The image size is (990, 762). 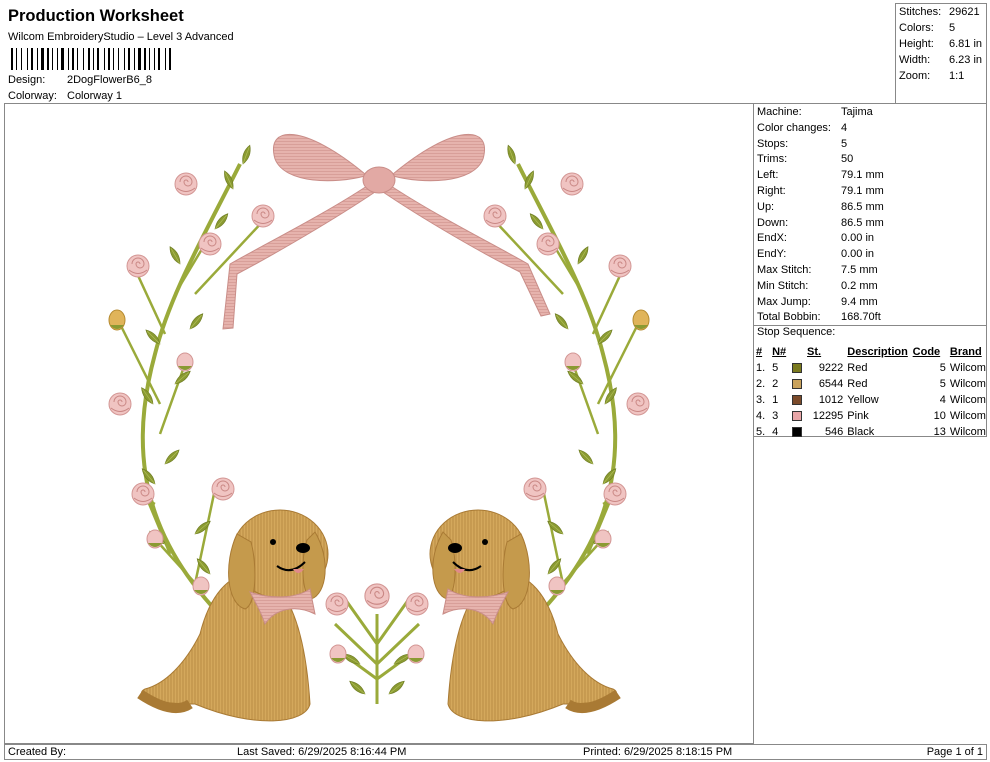 What do you see at coordinates (817, 270) in the screenshot?
I see `info-row: Max Stitch: 7.5 mm` at bounding box center [817, 270].